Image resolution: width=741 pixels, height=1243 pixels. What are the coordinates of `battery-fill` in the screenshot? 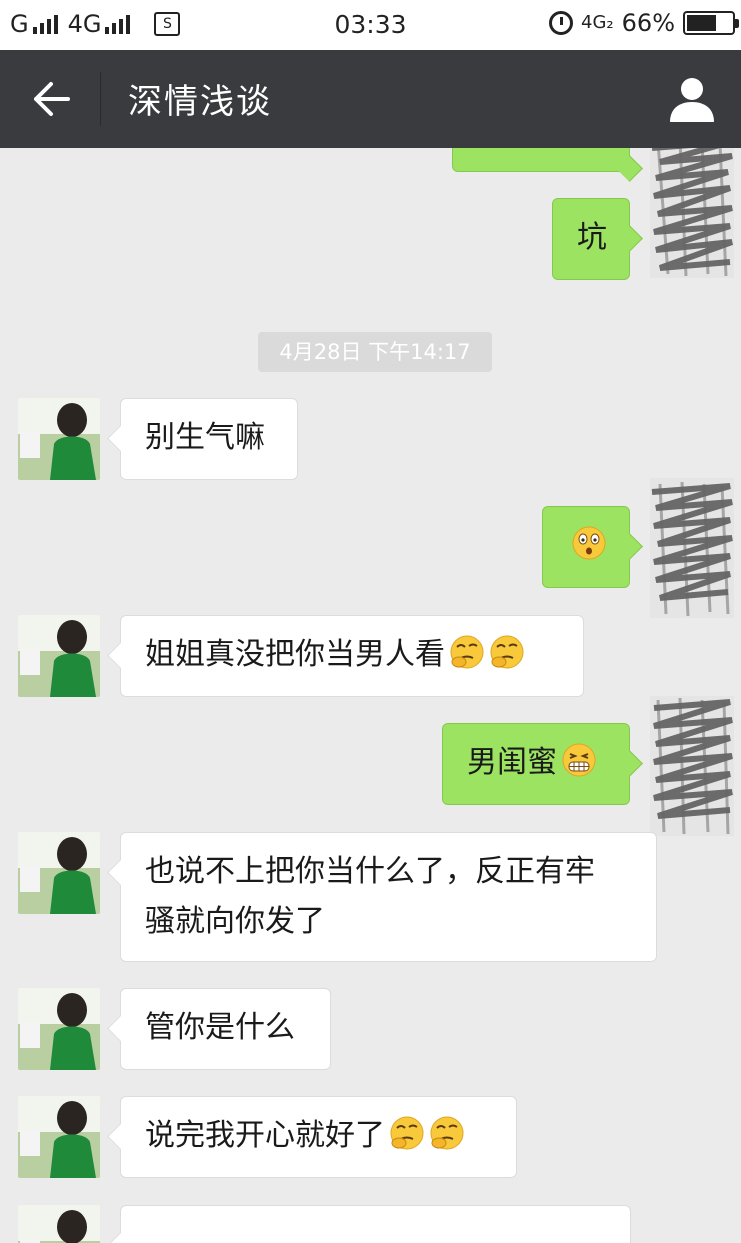 It's located at (702, 23).